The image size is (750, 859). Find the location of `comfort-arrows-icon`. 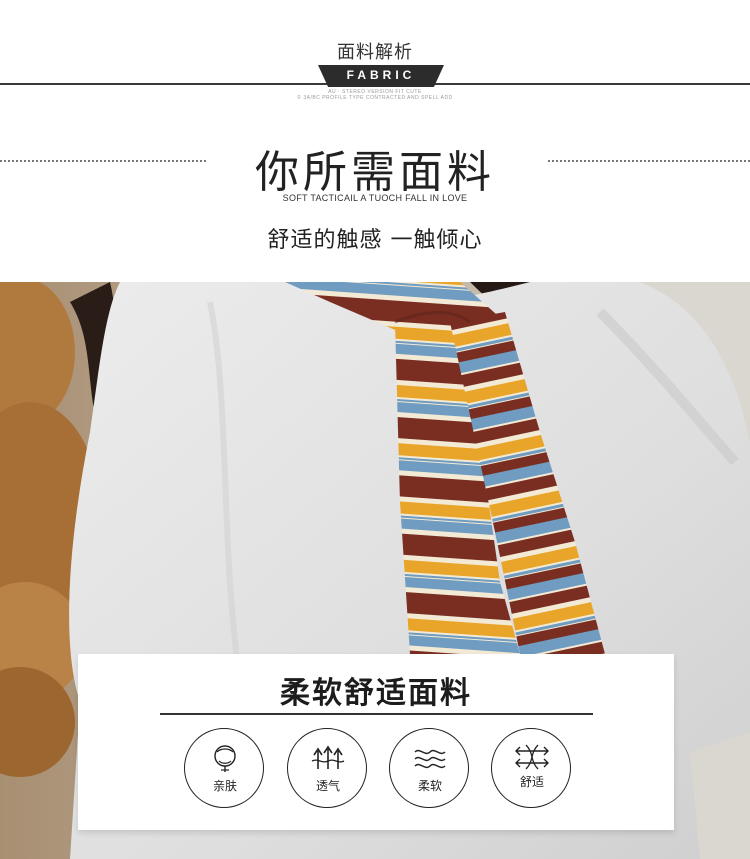

comfort-arrows-icon is located at coordinates (532, 757).